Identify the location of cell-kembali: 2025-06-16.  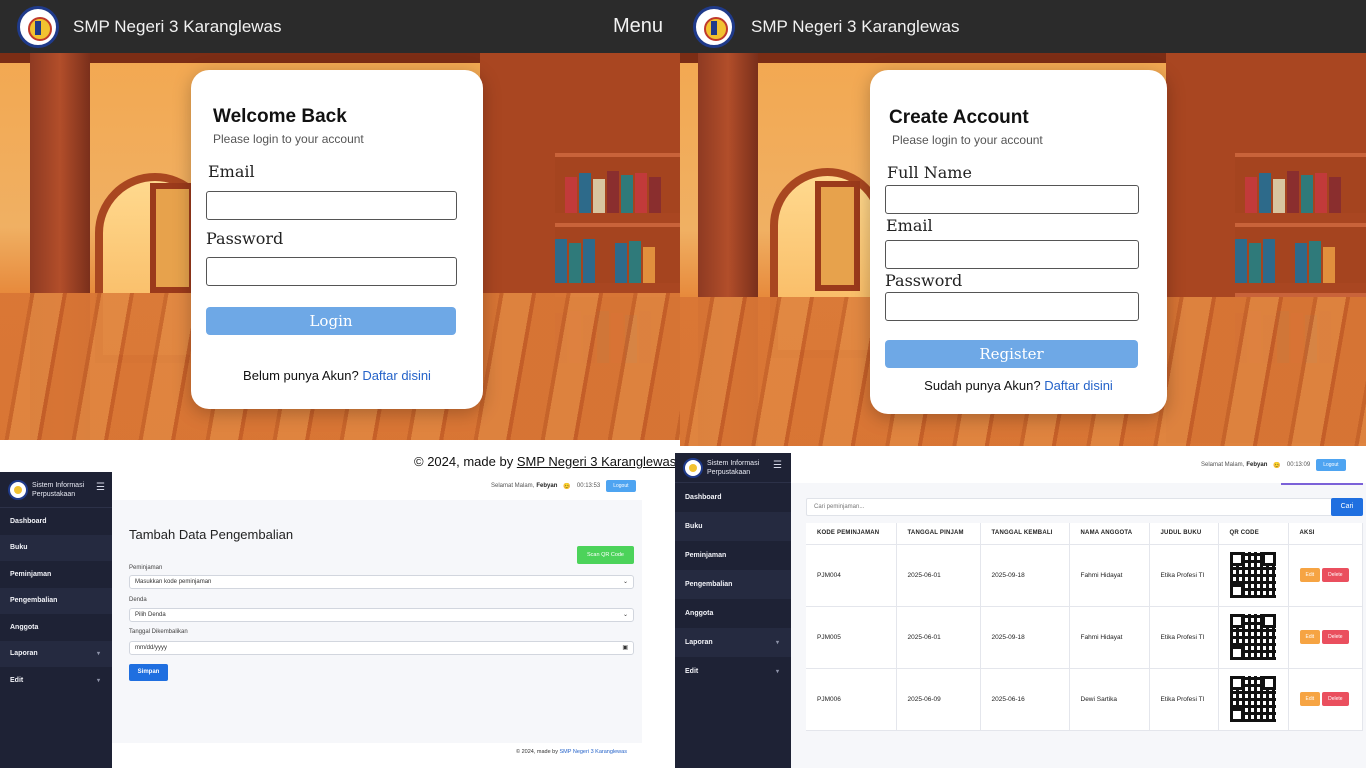
(1025, 699).